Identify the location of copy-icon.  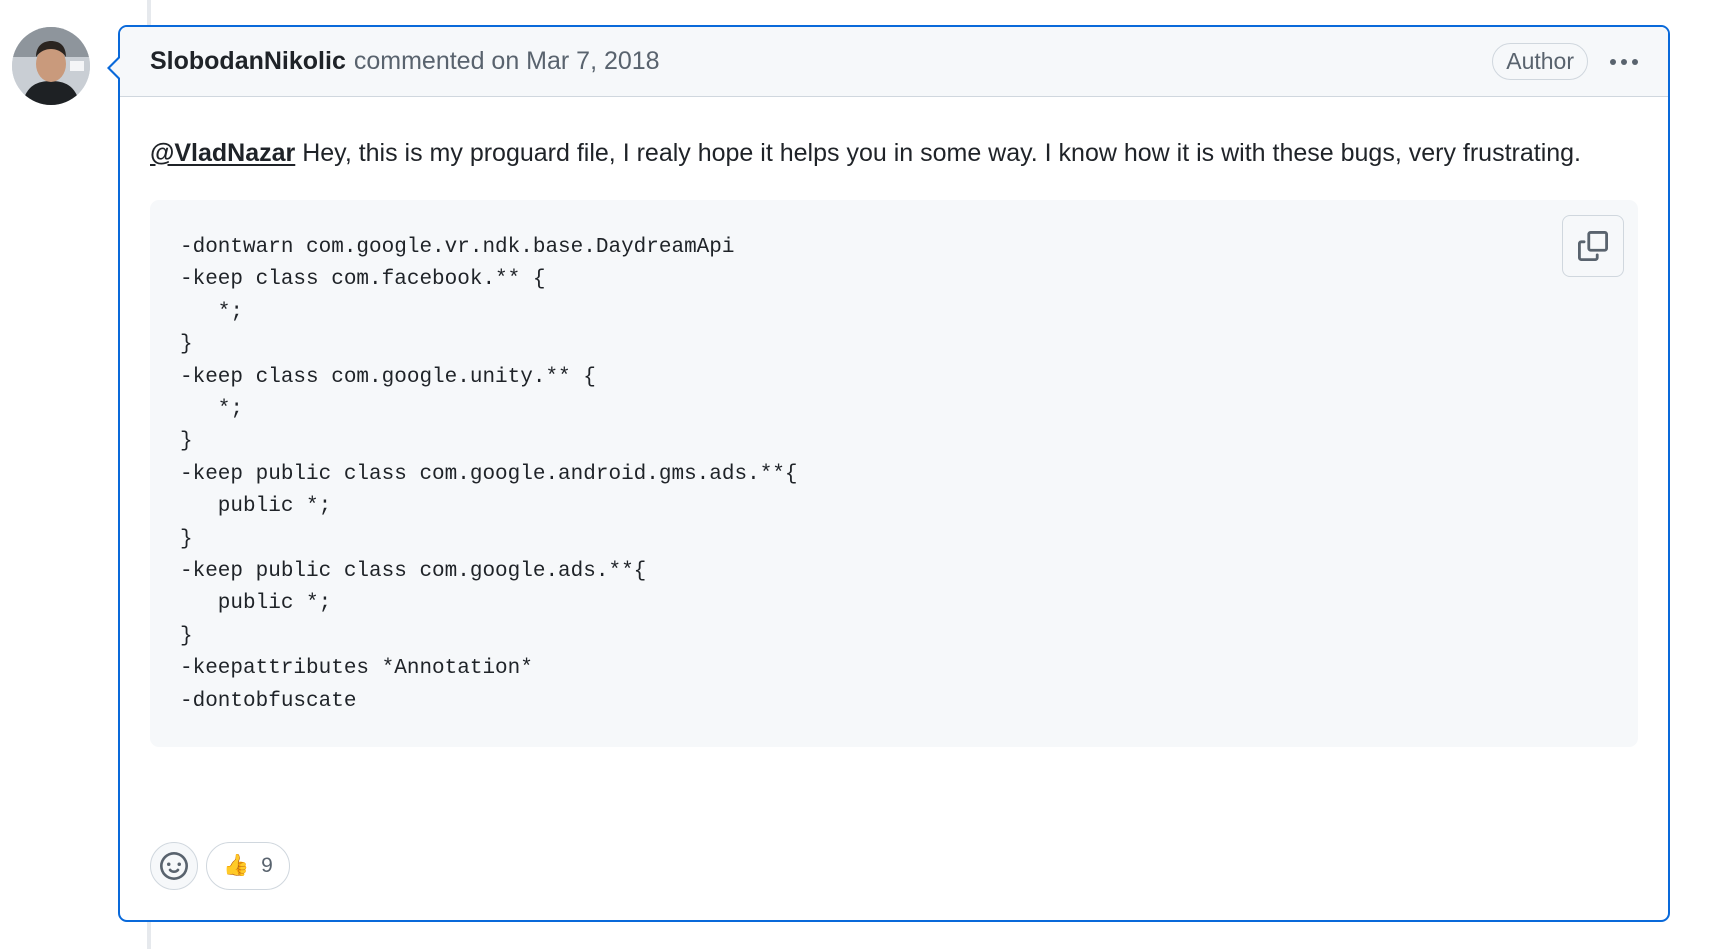
(1593, 246).